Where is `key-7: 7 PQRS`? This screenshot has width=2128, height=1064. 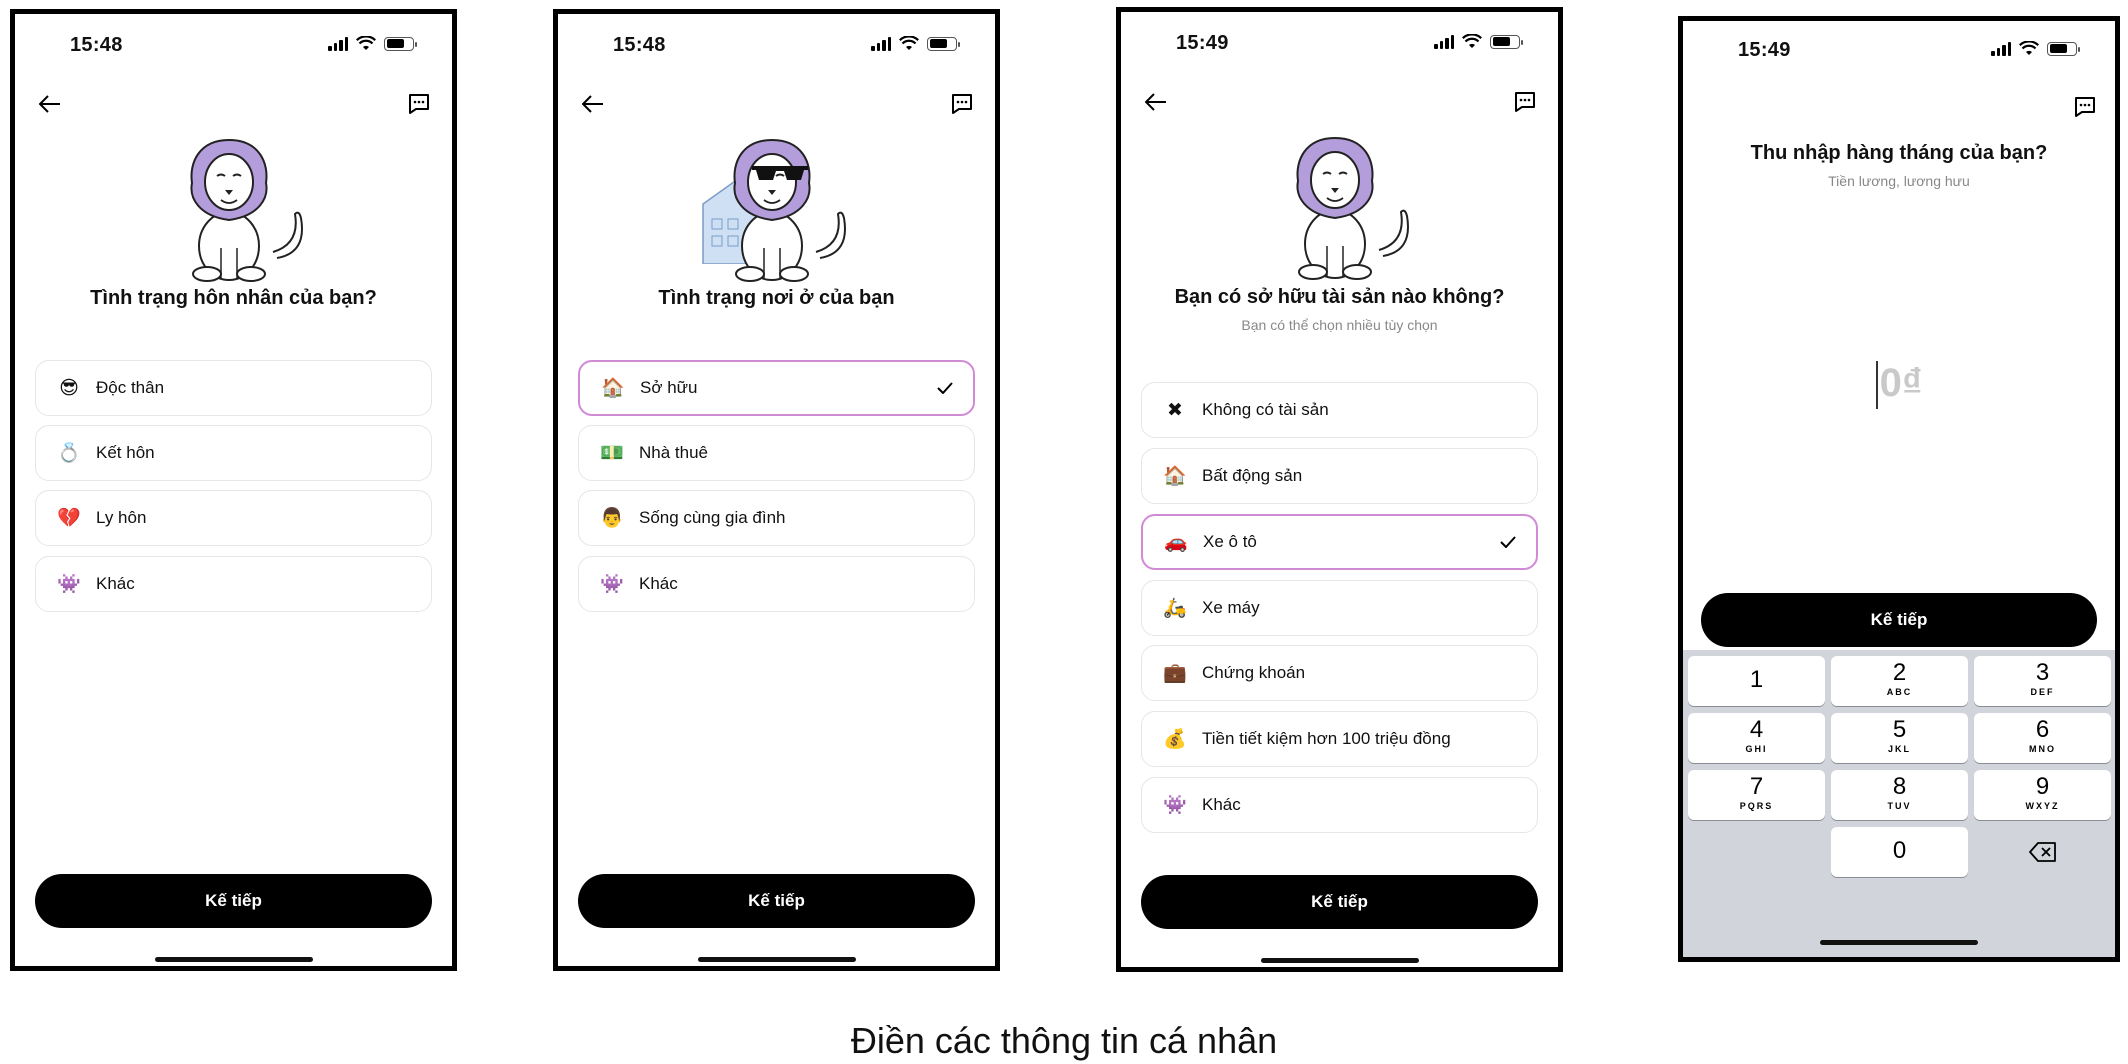
key-7: 7 PQRS is located at coordinates (1756, 795).